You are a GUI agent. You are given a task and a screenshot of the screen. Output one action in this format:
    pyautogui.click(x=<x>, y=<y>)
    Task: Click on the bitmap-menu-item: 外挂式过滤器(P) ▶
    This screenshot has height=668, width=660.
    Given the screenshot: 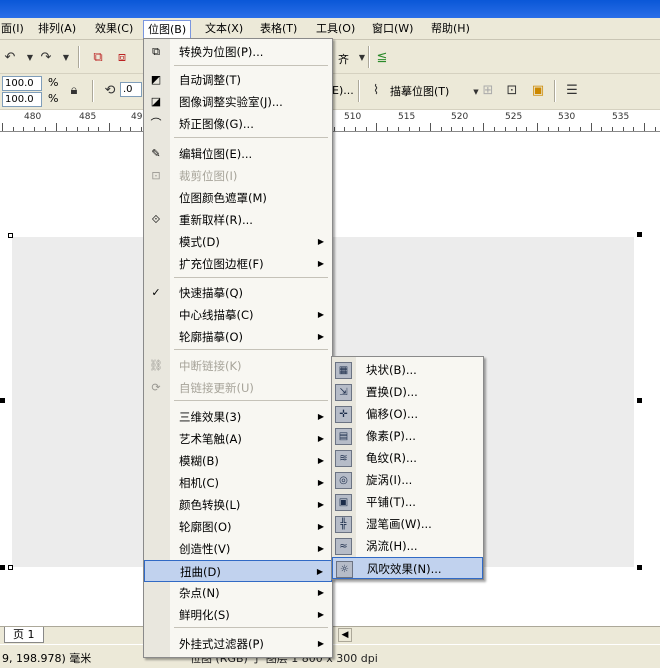 What is the action you would take?
    pyautogui.click(x=238, y=644)
    